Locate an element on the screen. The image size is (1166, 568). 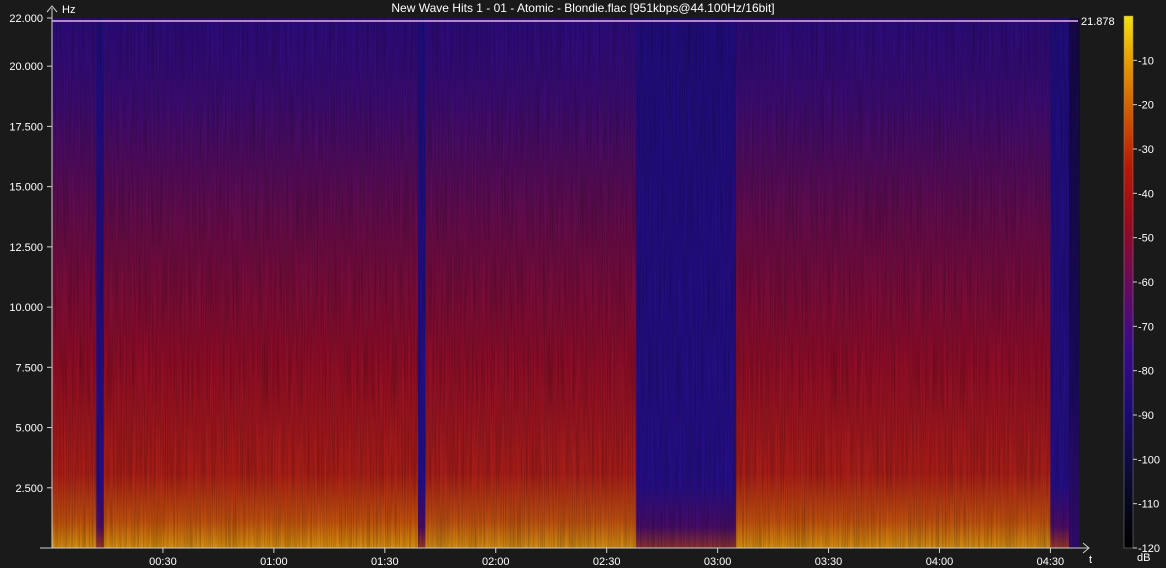
y-tick-label: 2.500 is located at coordinates (29, 489).